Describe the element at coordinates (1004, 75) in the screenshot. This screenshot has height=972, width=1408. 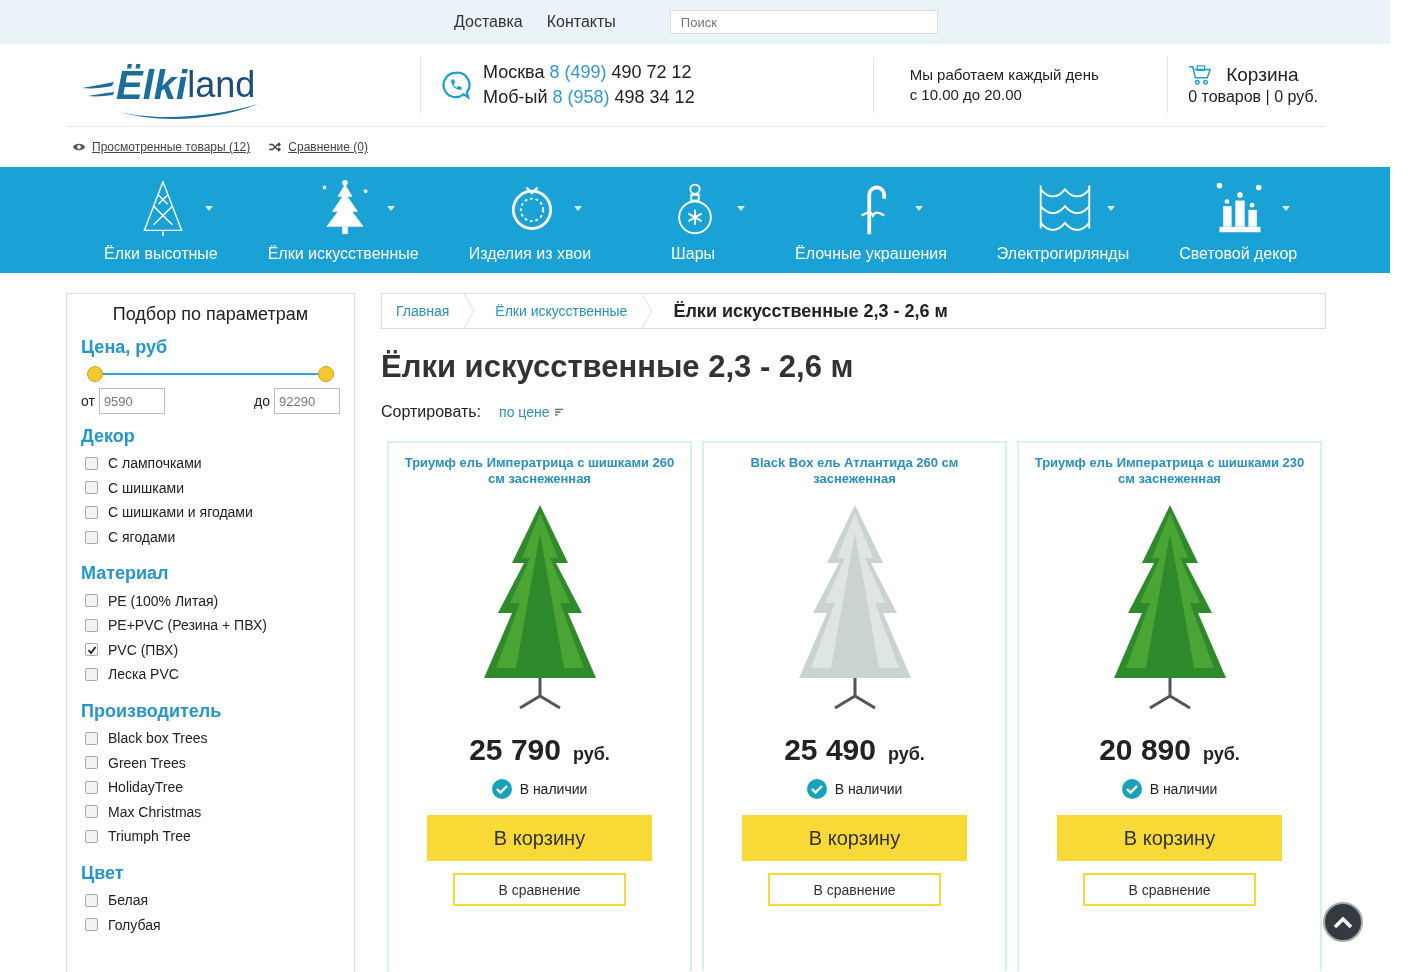
I see `working-hours: Мы работаем каждый день` at that location.